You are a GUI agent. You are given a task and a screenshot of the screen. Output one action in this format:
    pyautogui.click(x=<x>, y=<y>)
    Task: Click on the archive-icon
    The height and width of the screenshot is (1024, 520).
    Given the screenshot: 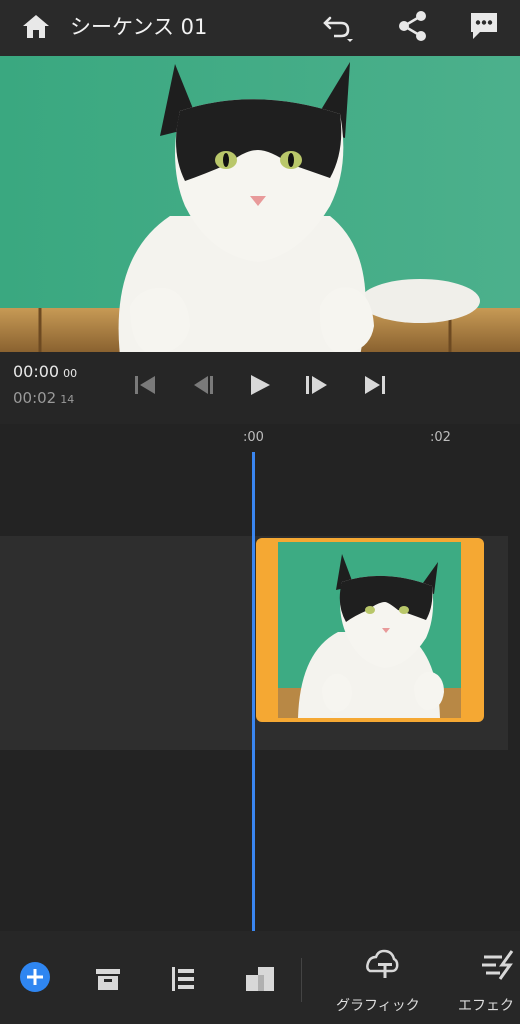 What is the action you would take?
    pyautogui.click(x=108, y=979)
    